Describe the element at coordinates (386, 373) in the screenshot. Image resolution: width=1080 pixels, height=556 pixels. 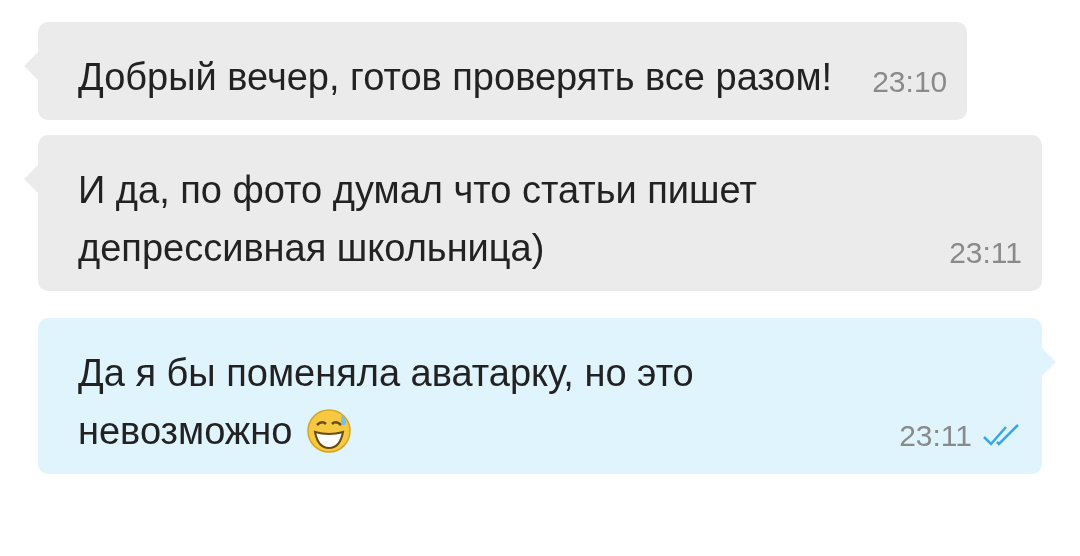
I see `message-text: Да я бы поменяла аватарку, но это` at that location.